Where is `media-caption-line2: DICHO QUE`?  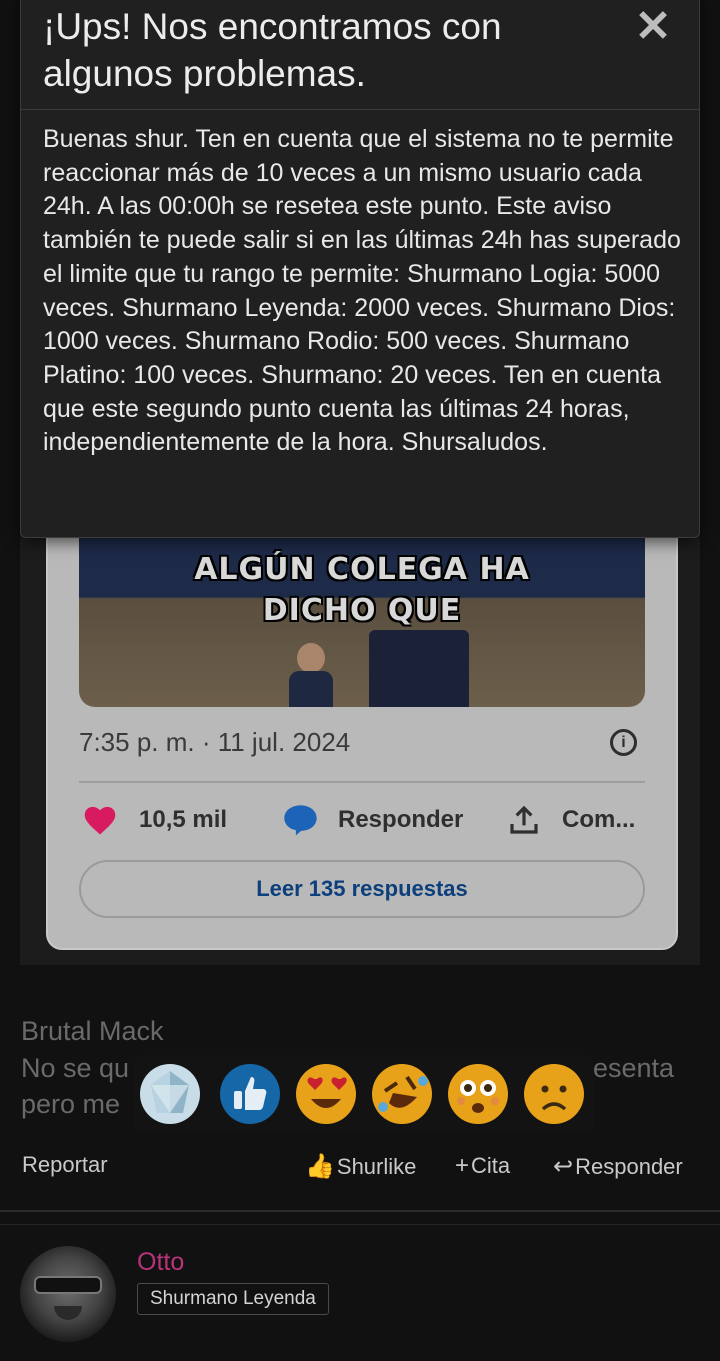
media-caption-line2: DICHO QUE is located at coordinates (362, 610).